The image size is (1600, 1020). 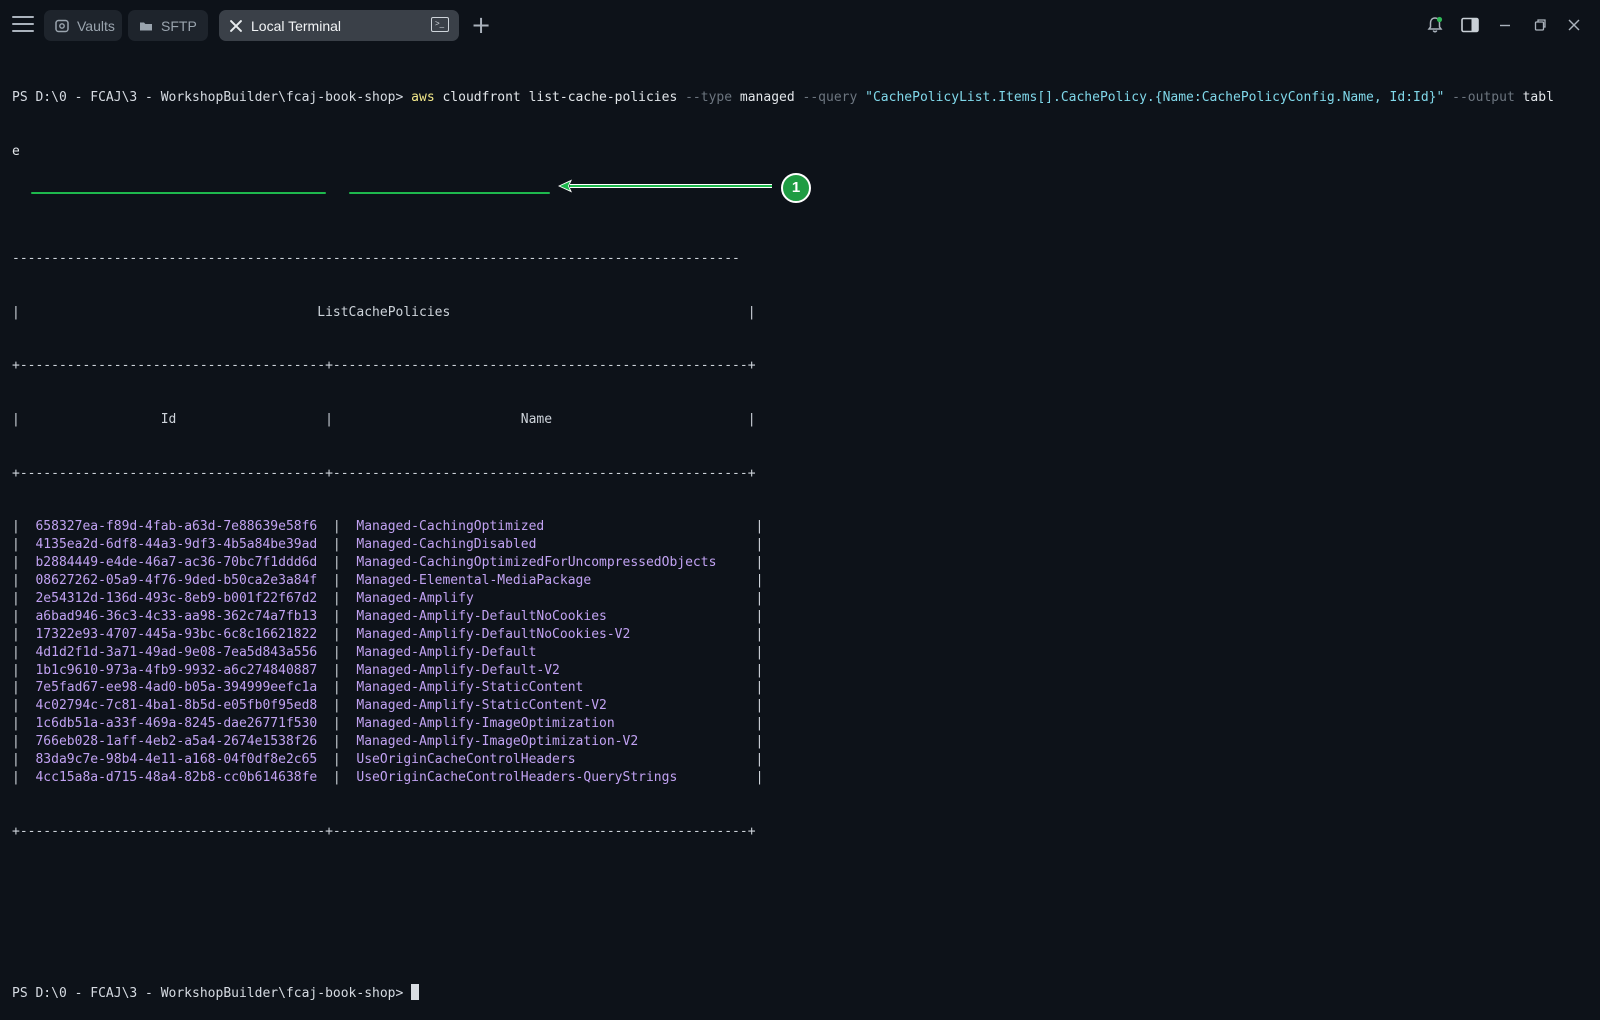 What do you see at coordinates (236, 26) in the screenshot?
I see `close-icon` at bounding box center [236, 26].